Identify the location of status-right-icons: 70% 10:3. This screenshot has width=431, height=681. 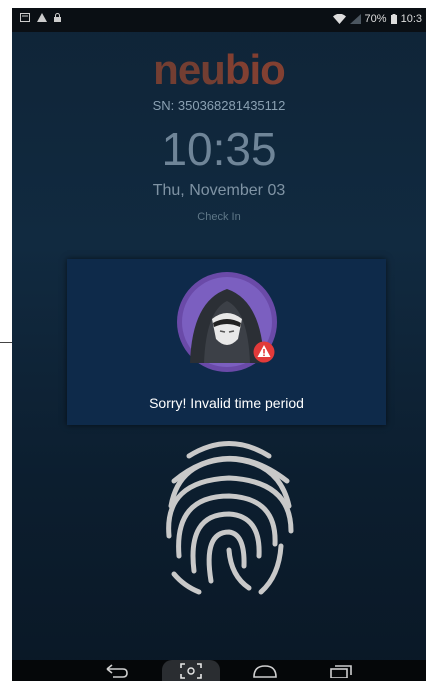
(377, 19).